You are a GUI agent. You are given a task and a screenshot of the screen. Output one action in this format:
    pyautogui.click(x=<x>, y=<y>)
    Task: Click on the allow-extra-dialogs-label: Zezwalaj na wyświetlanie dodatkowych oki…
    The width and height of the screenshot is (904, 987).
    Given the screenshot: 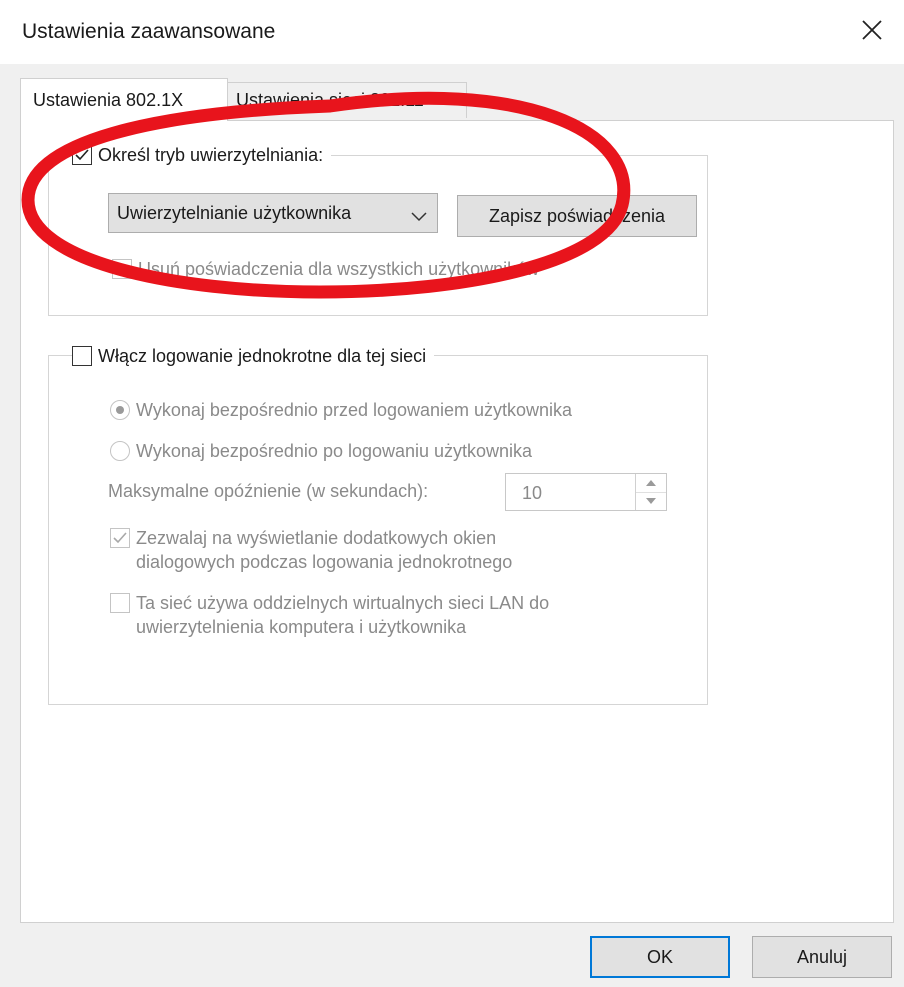 What is the action you would take?
    pyautogui.click(x=324, y=550)
    